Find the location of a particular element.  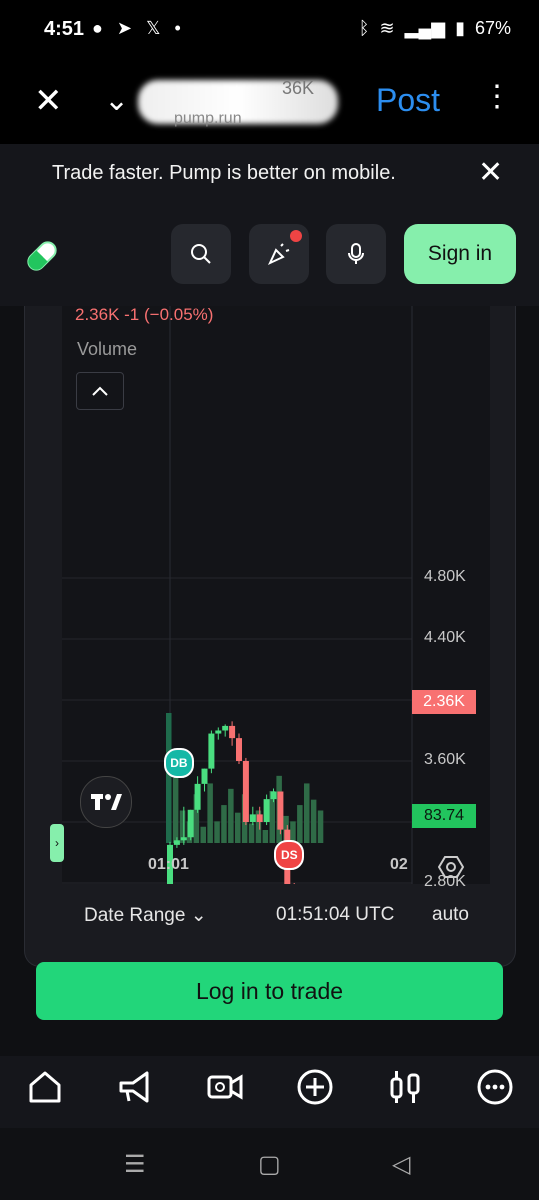

chart-settings-button is located at coordinates (451, 869).